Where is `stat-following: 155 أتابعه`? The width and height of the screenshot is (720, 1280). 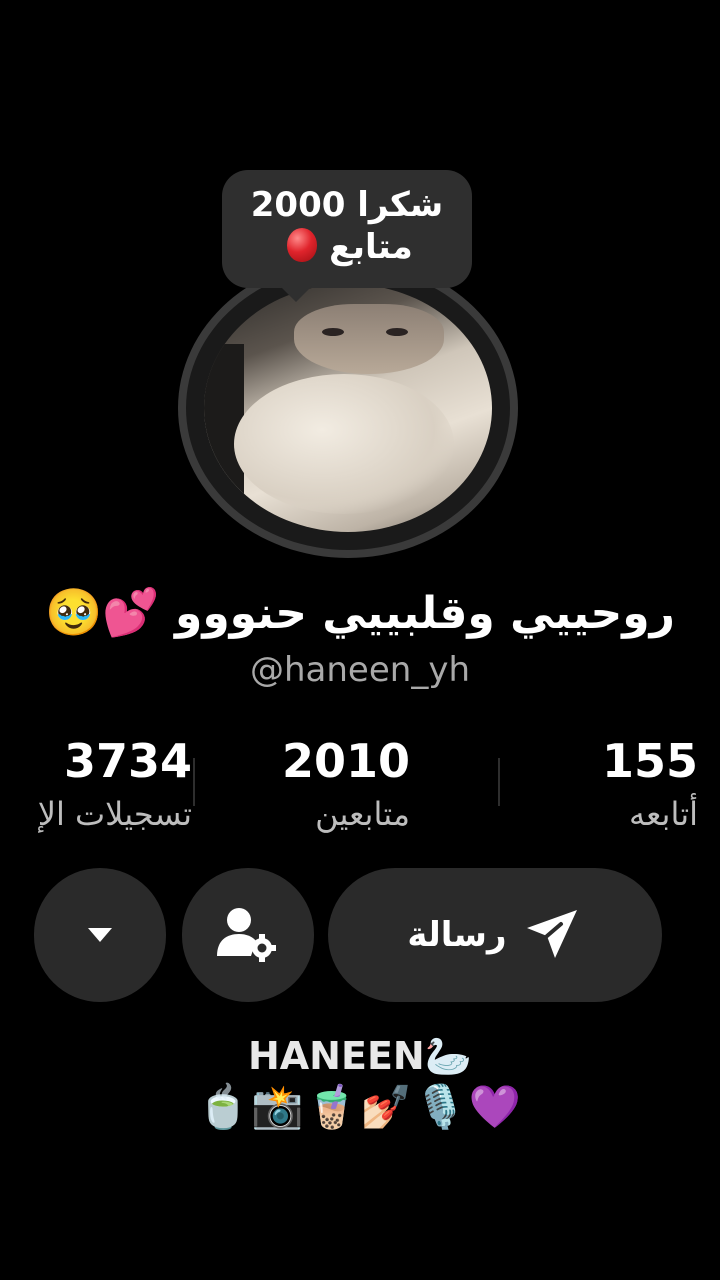 stat-following: 155 أتابعه is located at coordinates (650, 783).